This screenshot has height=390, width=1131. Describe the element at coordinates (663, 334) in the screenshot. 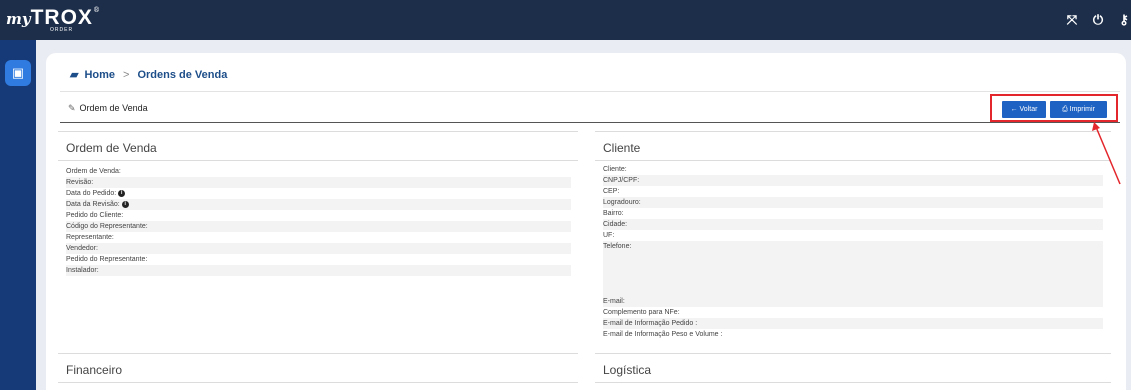

I see `cliente-field: E-mail de Informação Peso e Volume :` at that location.